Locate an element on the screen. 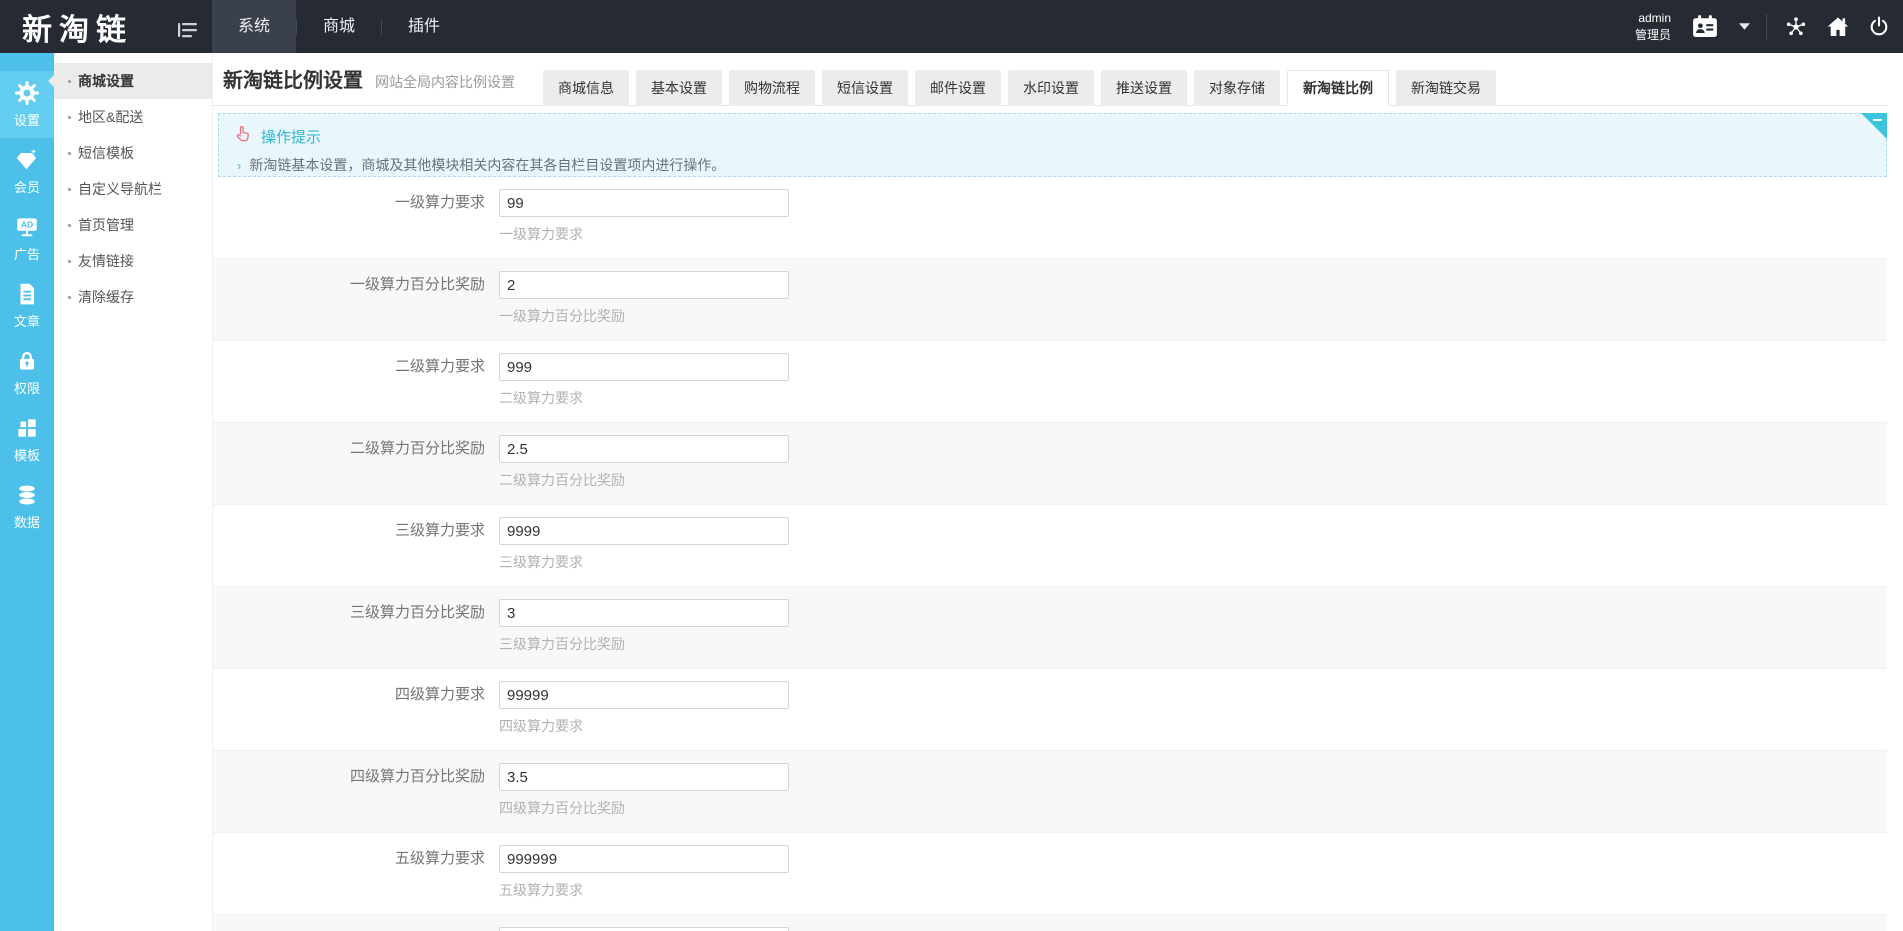 The image size is (1903, 931). tab-mall-info: 商城信息 is located at coordinates (586, 88).